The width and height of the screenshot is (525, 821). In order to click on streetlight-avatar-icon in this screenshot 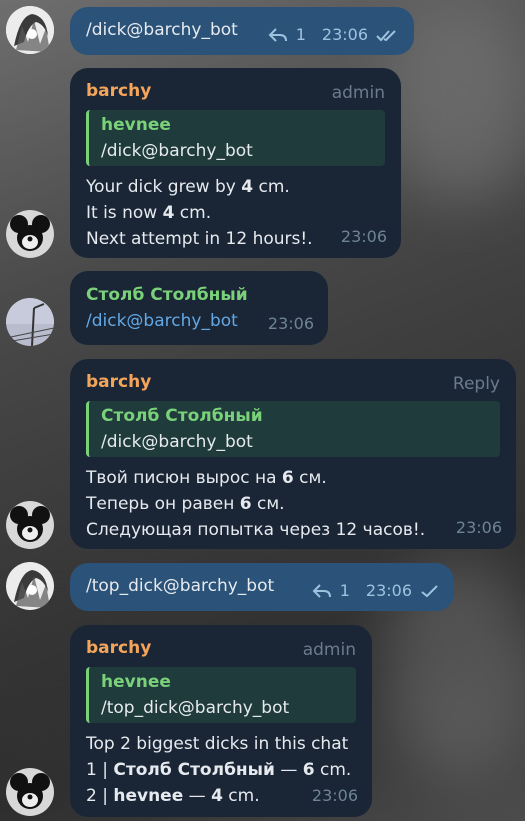, I will do `click(30, 322)`.